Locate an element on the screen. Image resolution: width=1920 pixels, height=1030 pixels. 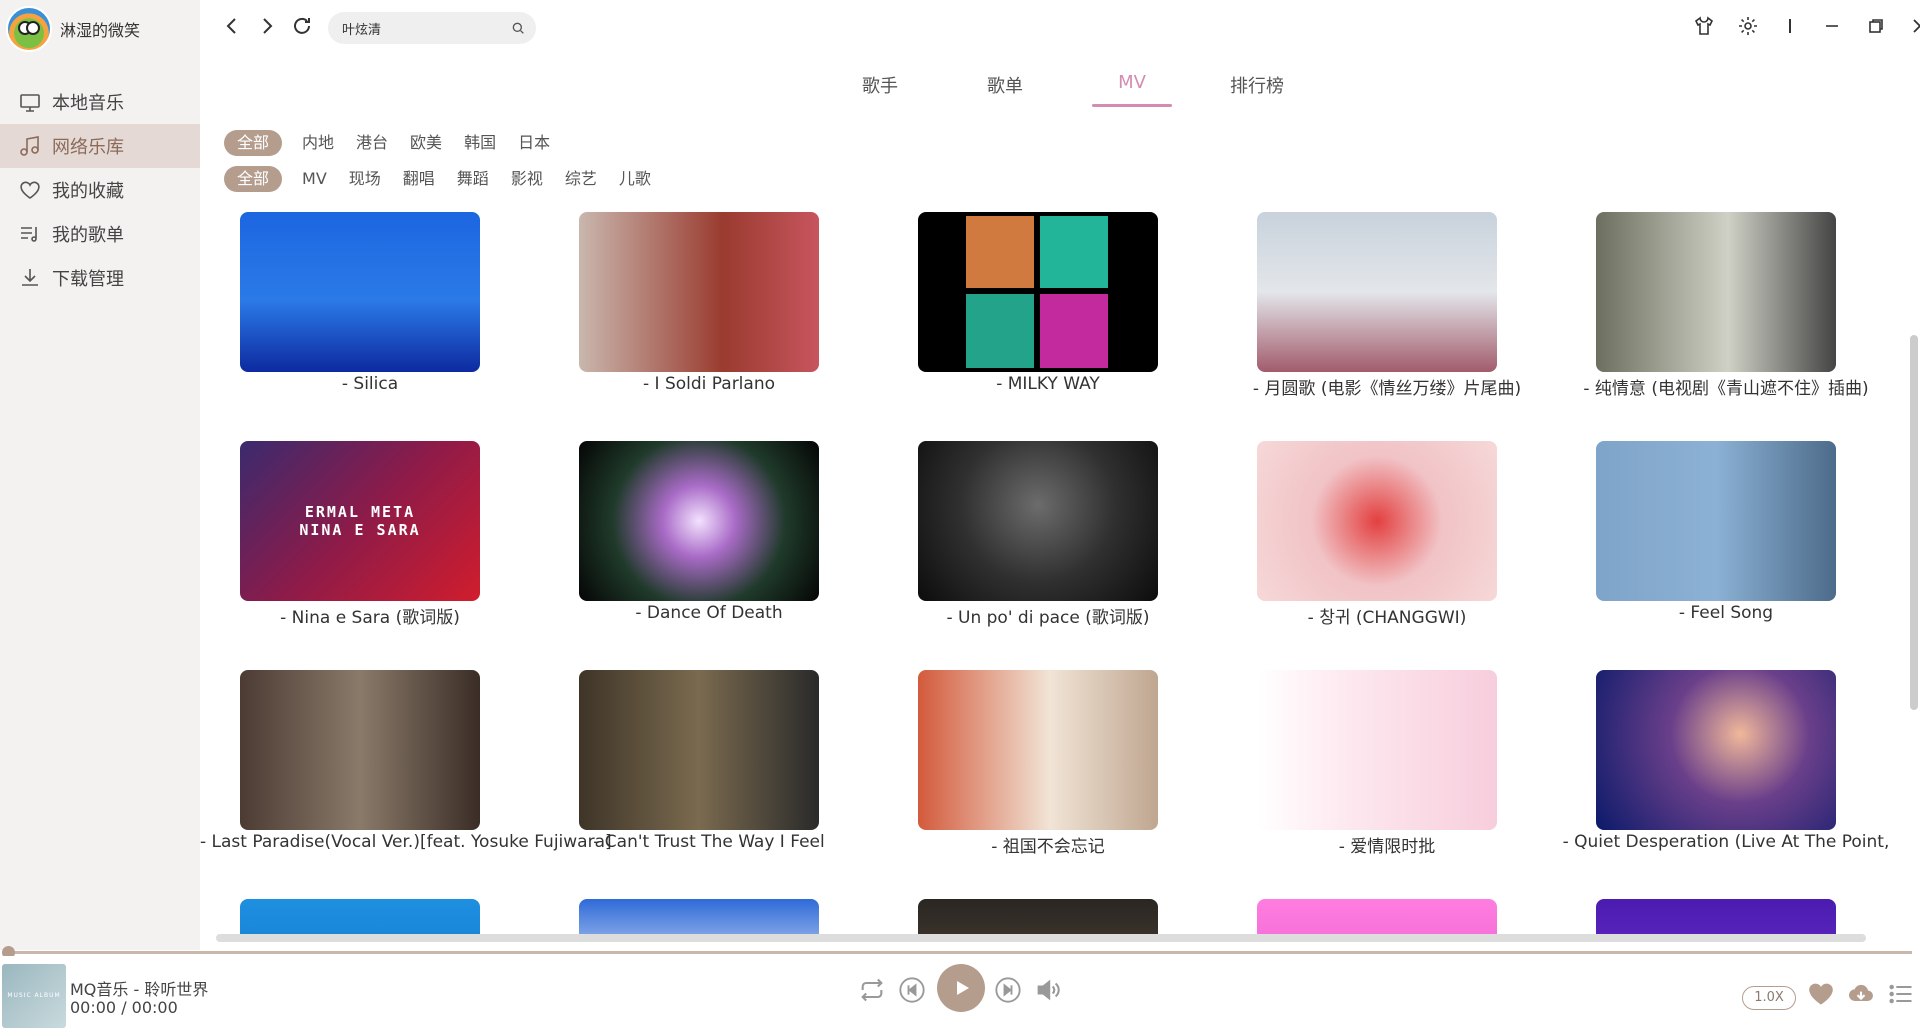
category-chip-dance: 舞蹈 is located at coordinates (473, 179).